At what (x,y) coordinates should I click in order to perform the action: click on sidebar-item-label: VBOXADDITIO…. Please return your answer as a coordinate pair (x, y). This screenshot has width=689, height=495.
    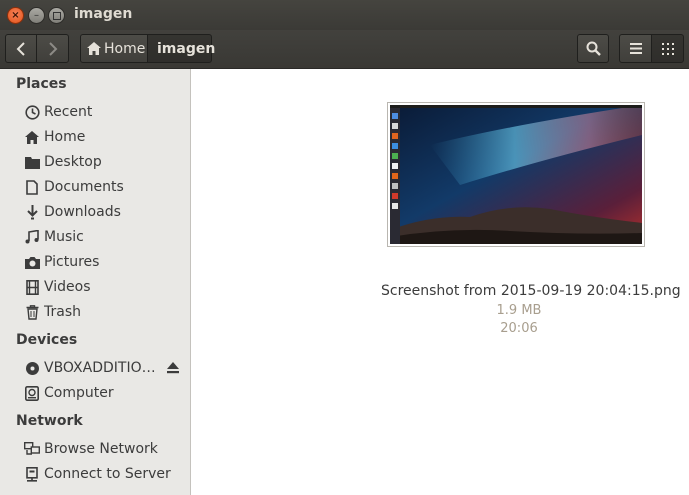
    Looking at the image, I should click on (100, 368).